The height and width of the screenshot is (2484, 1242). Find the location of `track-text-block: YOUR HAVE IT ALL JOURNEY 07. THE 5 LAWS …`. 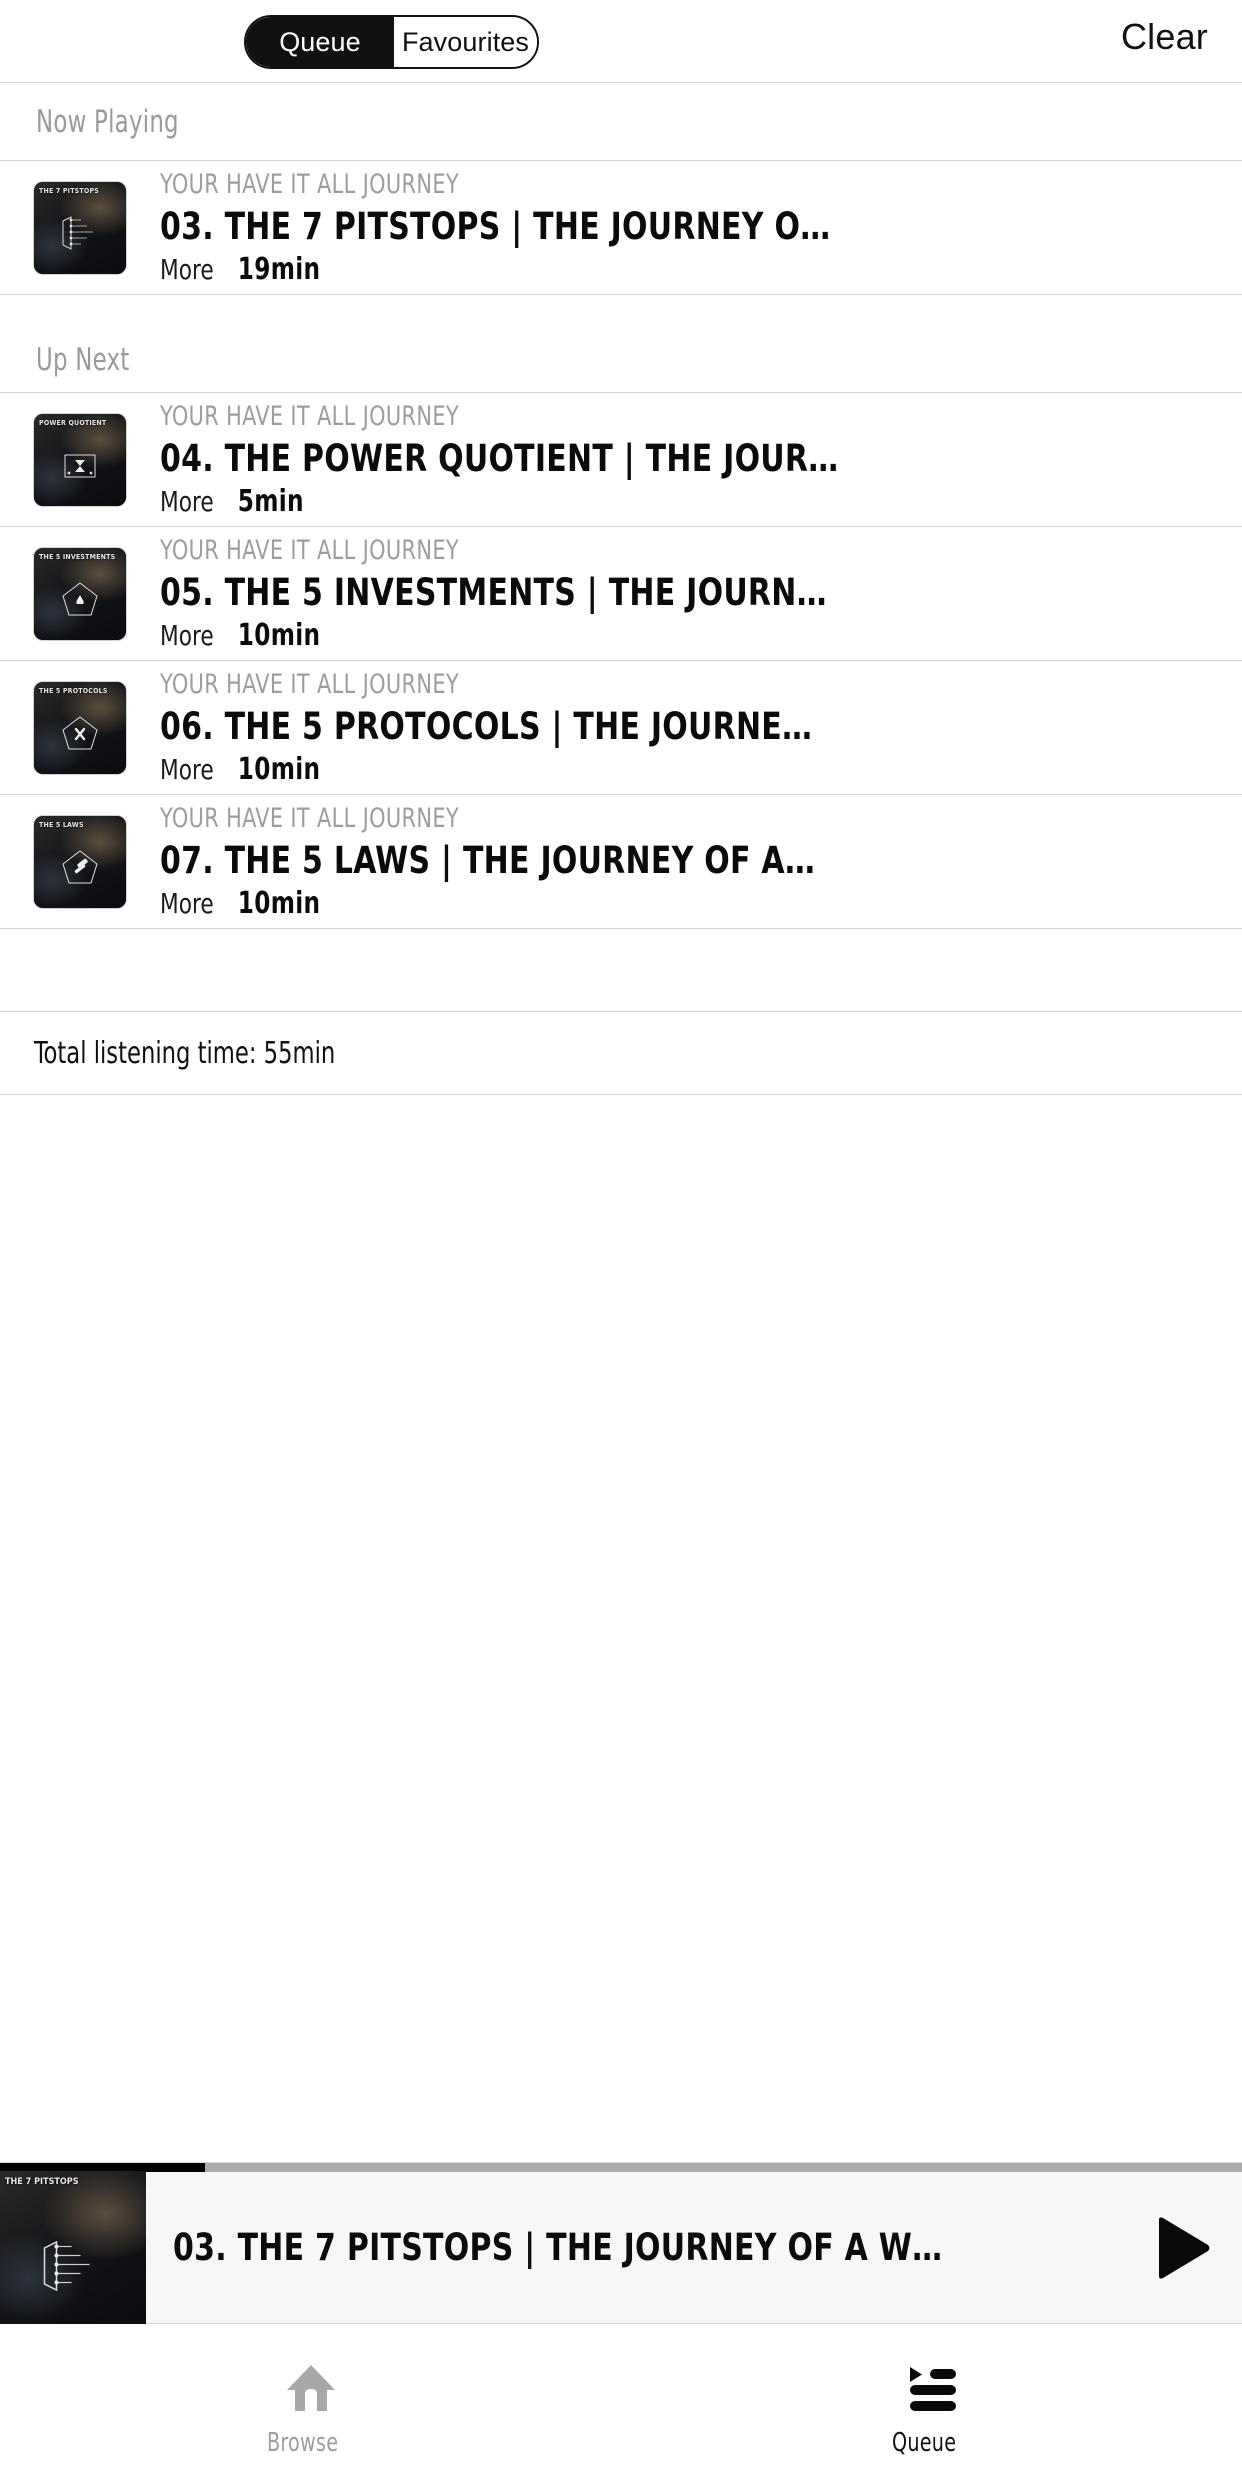

track-text-block: YOUR HAVE IT ALL JOURNEY 07. THE 5 LAWS … is located at coordinates (701, 862).